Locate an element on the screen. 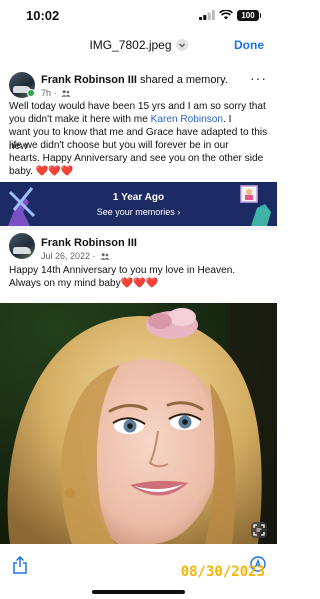  tagged-person-link: Karen Robinson is located at coordinates (187, 119).